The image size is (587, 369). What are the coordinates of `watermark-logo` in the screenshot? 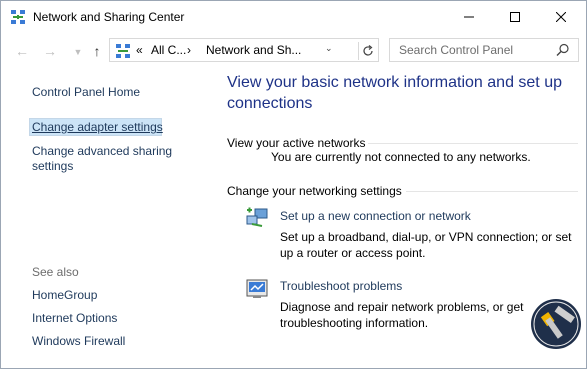 It's located at (556, 324).